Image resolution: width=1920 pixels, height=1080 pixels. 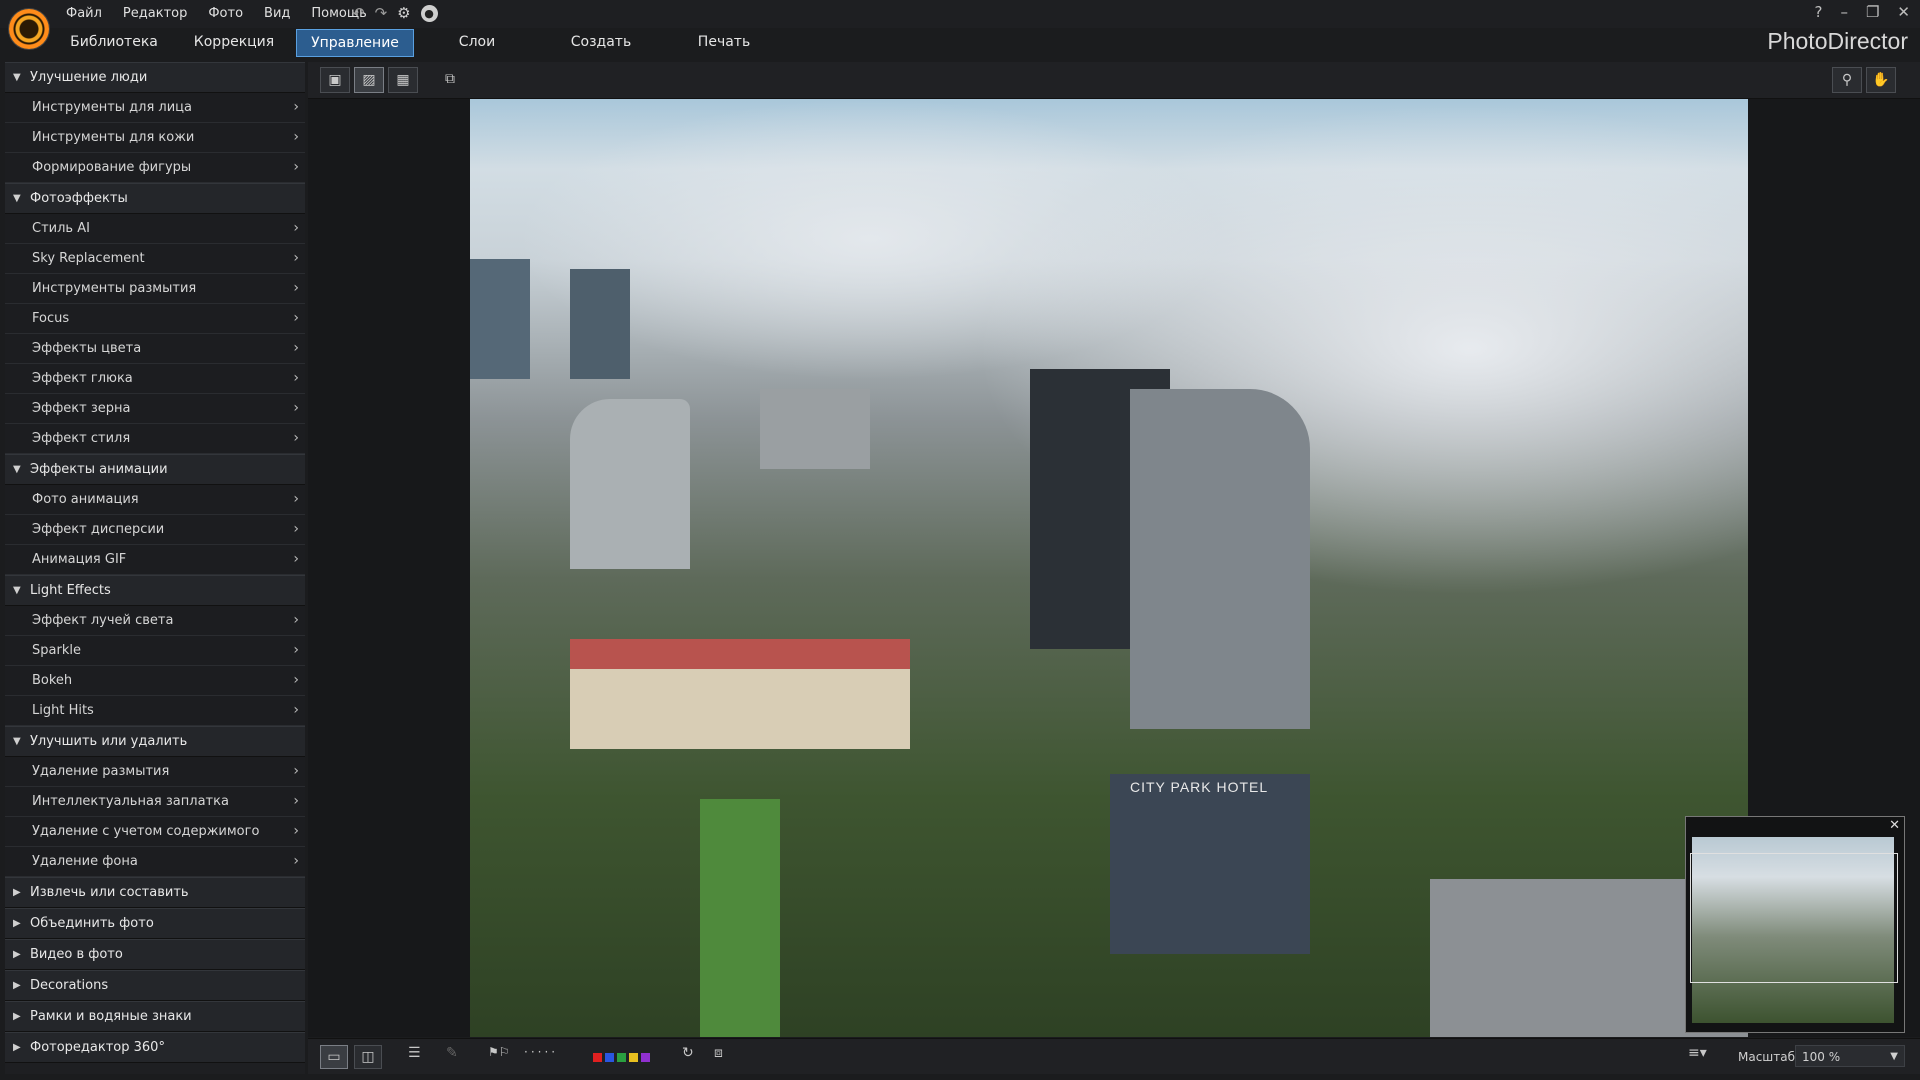 What do you see at coordinates (155, 862) in the screenshot?
I see `sidebar-item: Удаление фона ›` at bounding box center [155, 862].